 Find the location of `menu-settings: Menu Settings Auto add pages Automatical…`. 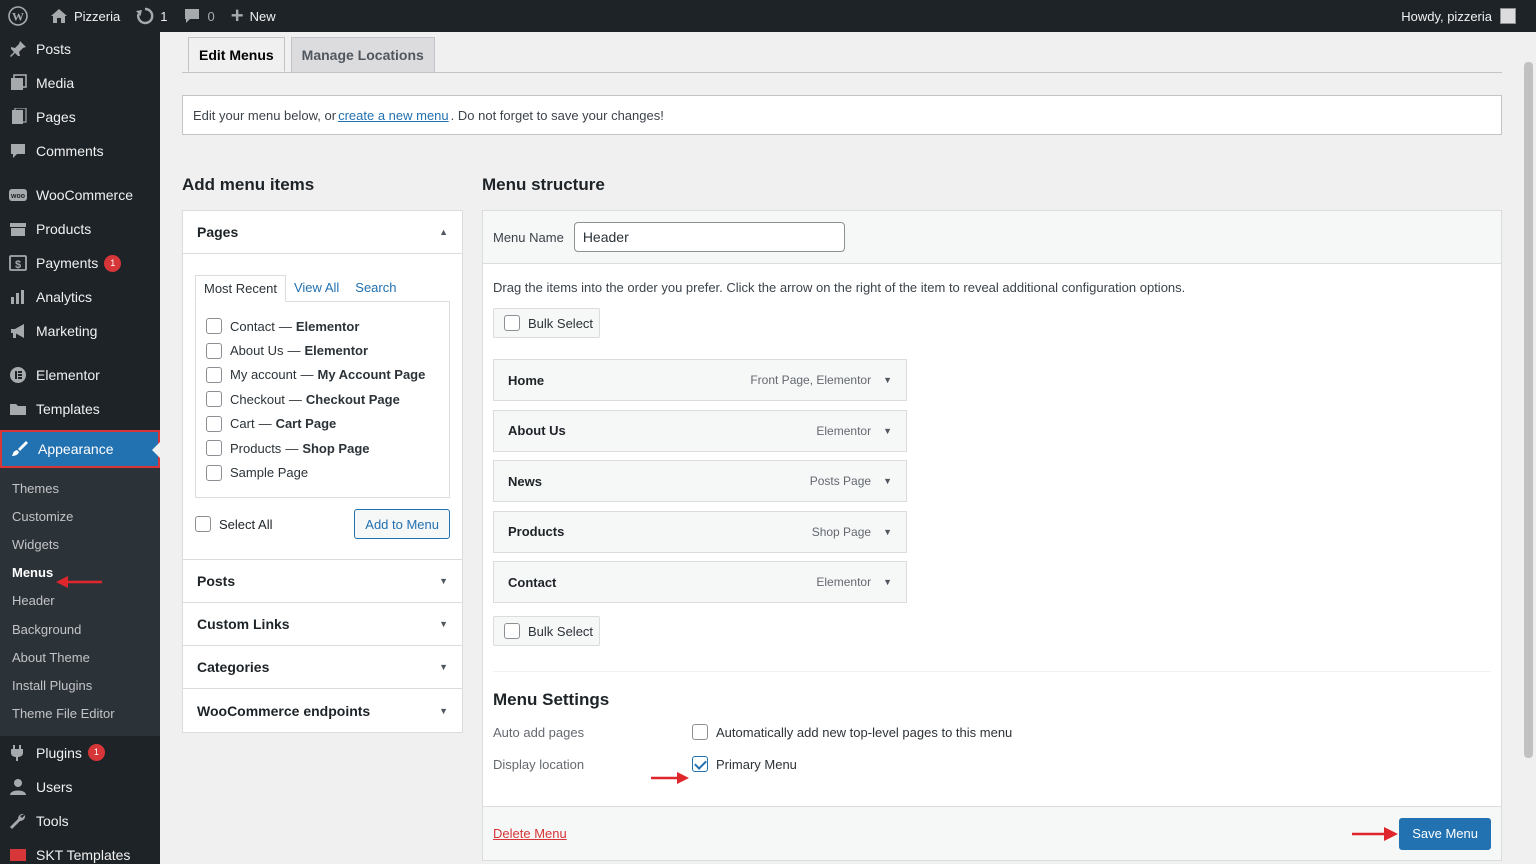

menu-settings: Menu Settings Auto add pages Automatical… is located at coordinates (992, 726).